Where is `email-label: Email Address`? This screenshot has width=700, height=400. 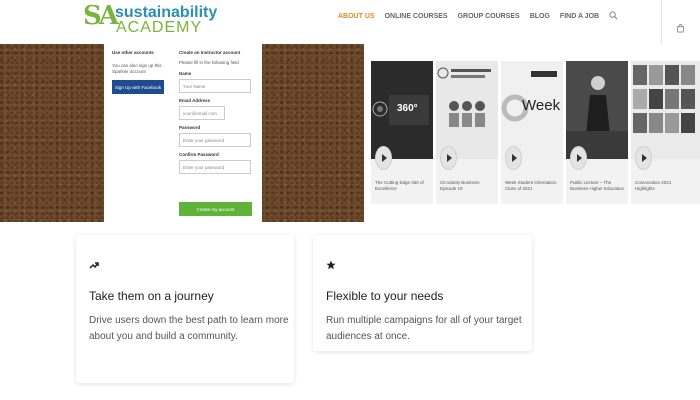
email-label: Email Address is located at coordinates (195, 100).